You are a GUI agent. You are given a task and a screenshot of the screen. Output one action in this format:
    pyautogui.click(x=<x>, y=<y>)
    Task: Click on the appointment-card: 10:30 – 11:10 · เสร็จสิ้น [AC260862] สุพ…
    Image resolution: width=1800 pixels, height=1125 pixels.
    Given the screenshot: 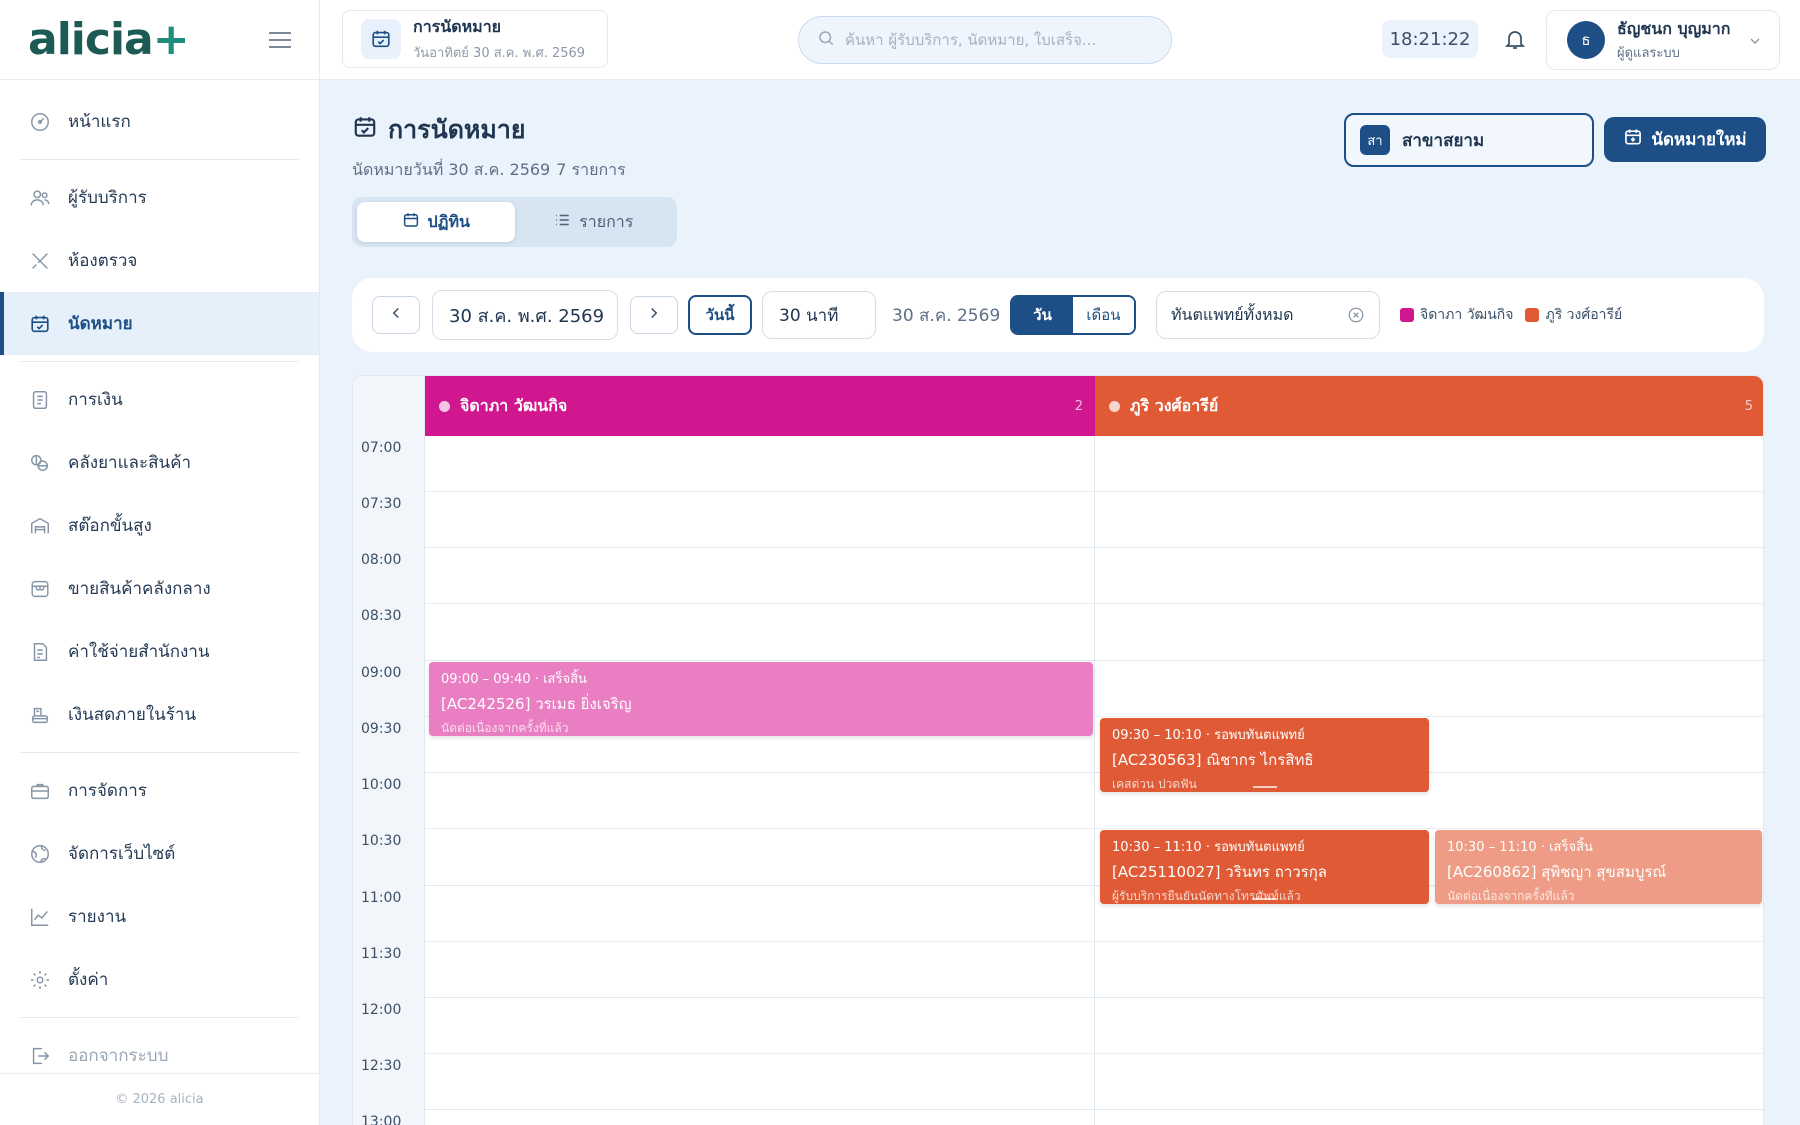 What is the action you would take?
    pyautogui.click(x=1598, y=867)
    